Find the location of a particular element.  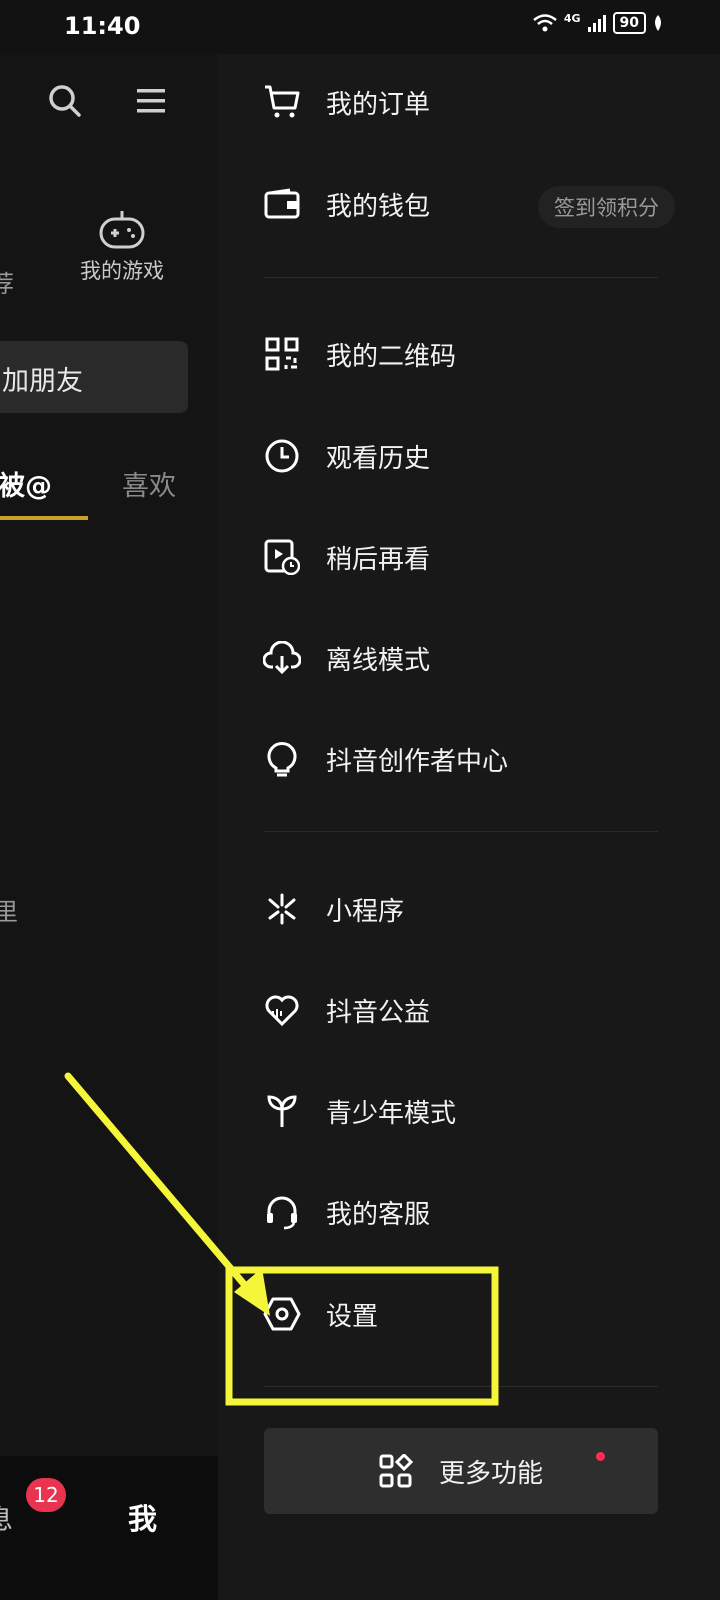

tutorial-annotation-overlay is located at coordinates (281, 1239).